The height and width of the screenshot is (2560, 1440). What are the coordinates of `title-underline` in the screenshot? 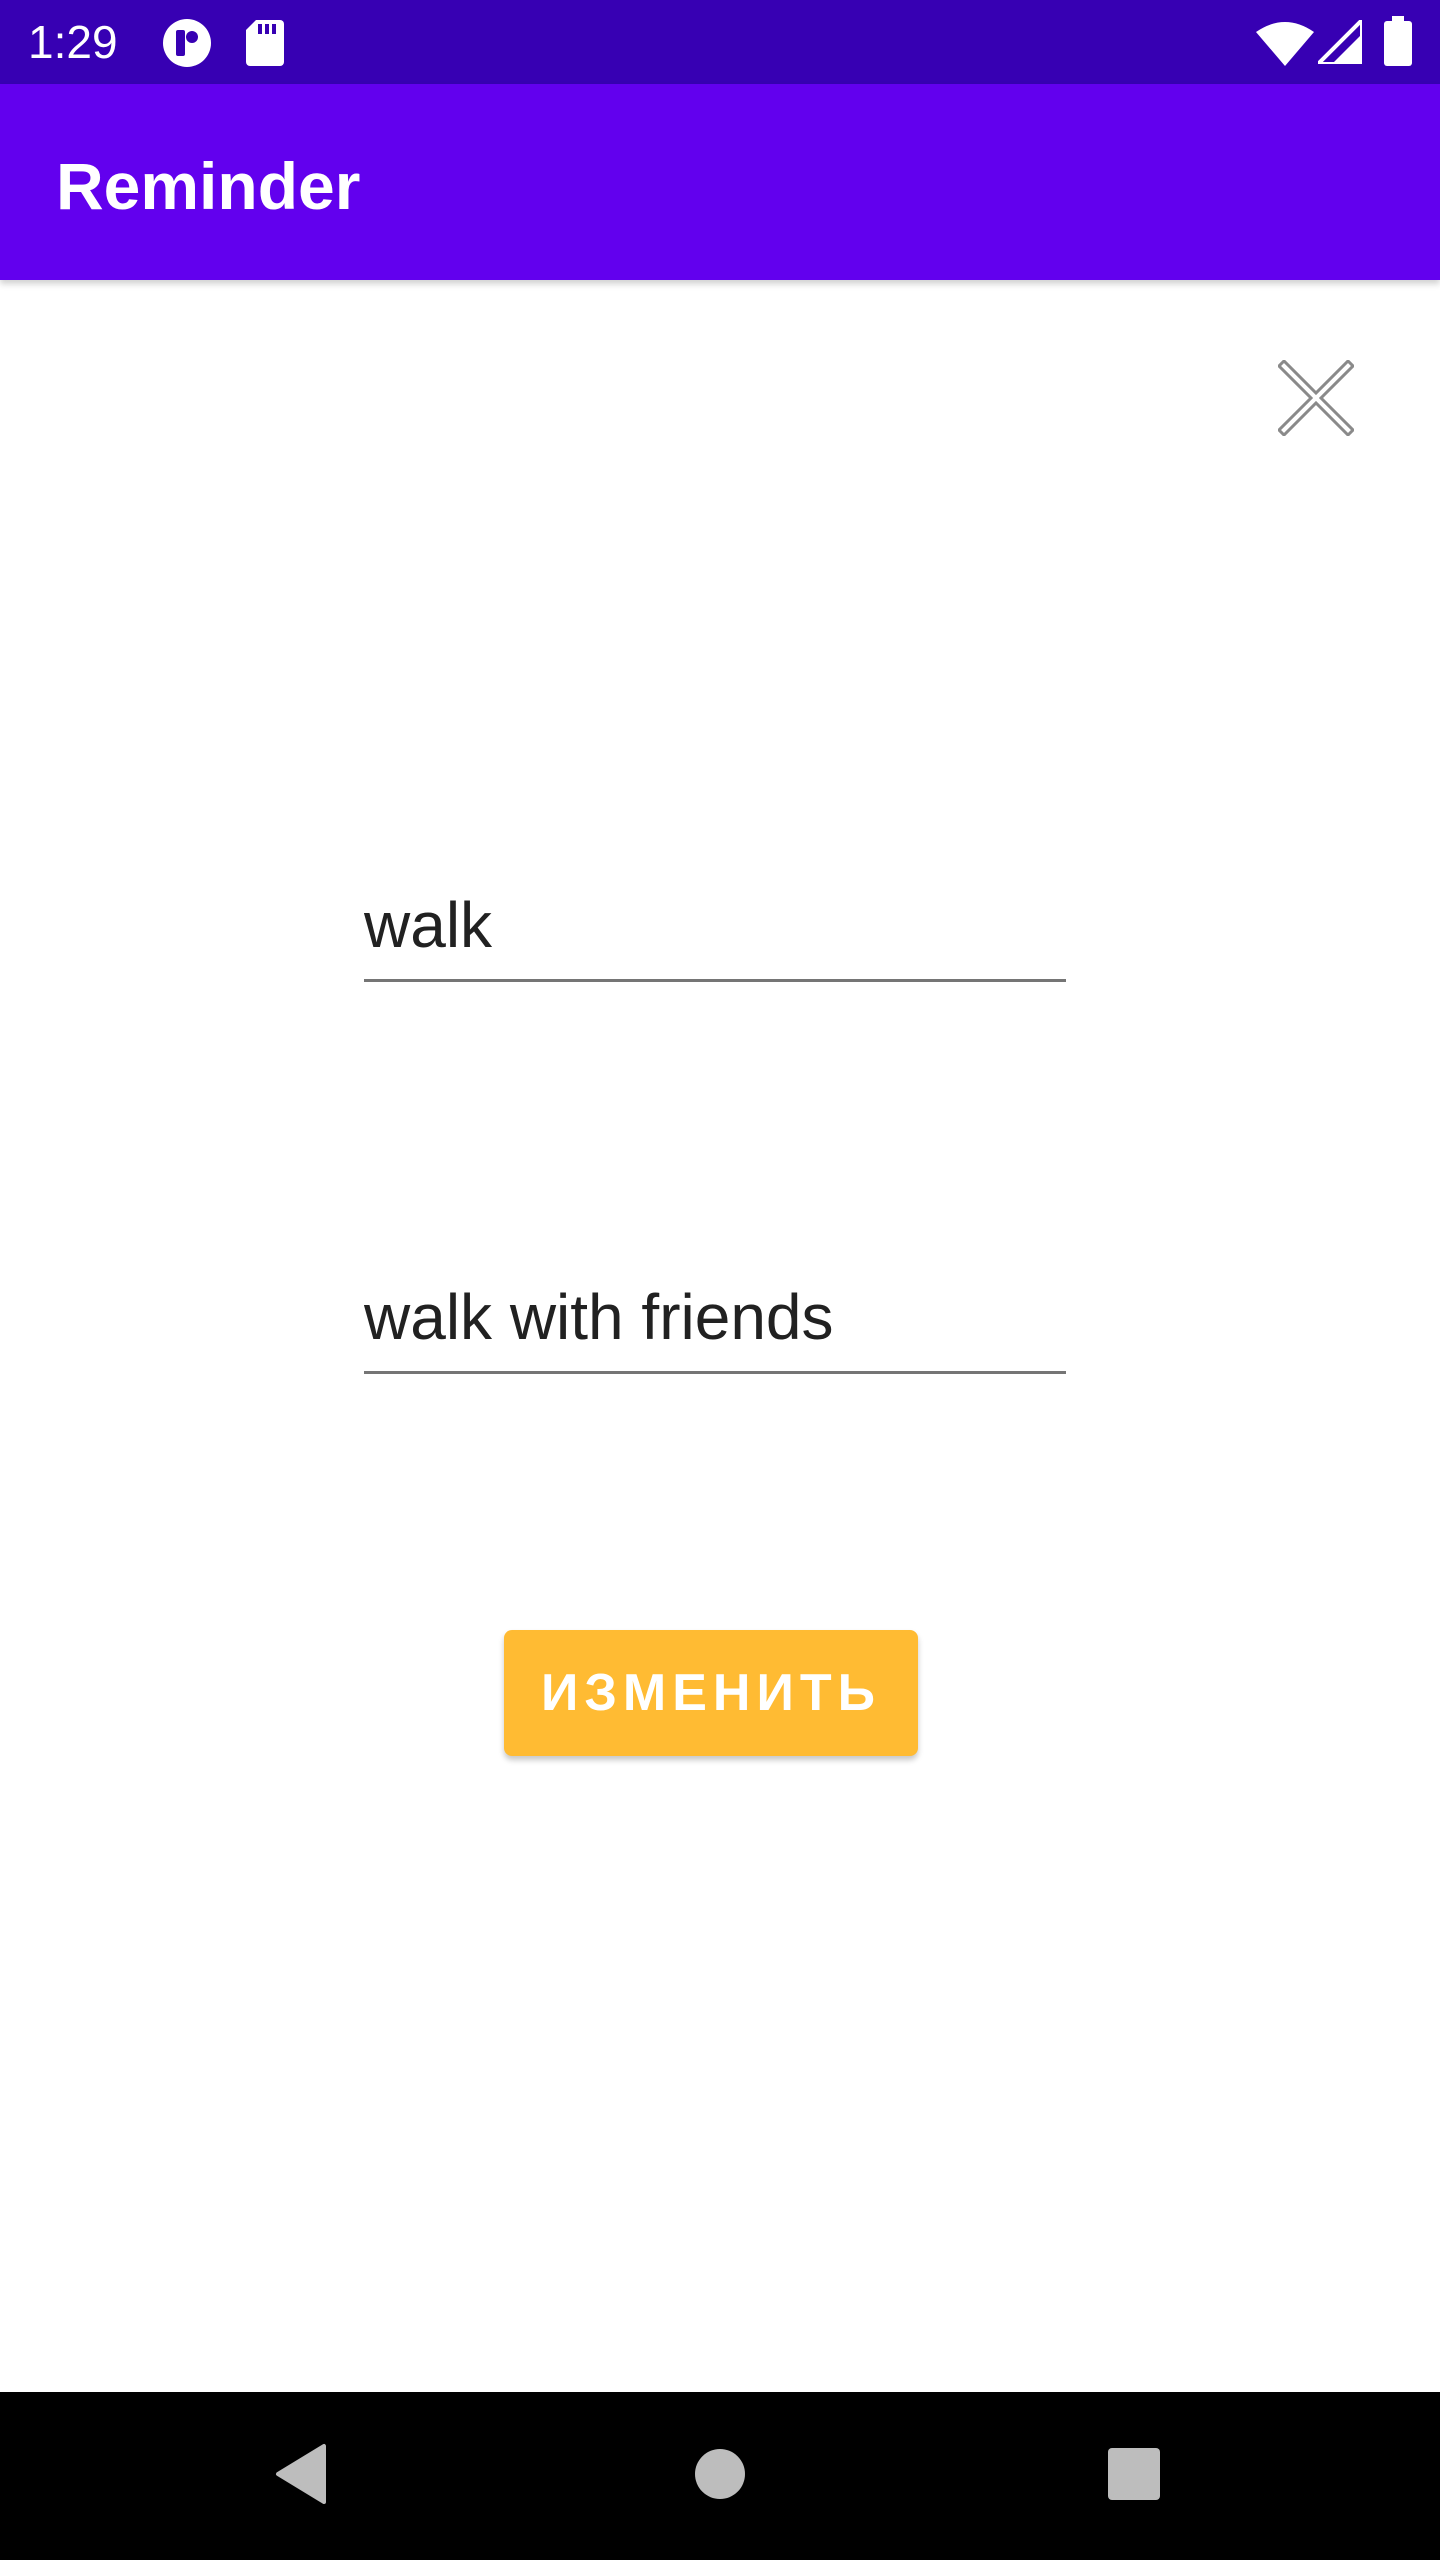 It's located at (715, 980).